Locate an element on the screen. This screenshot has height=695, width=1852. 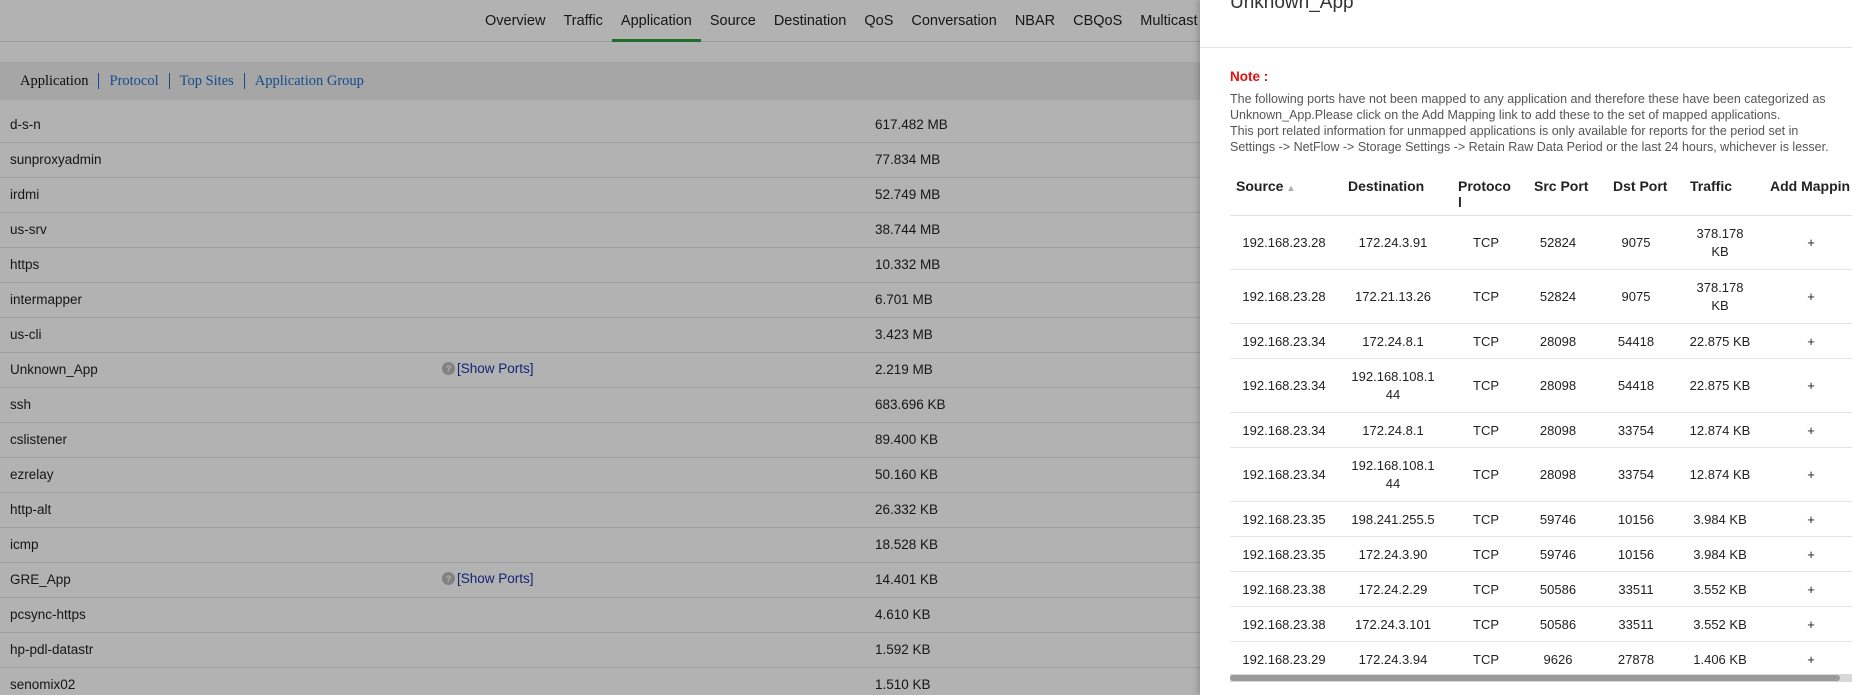
cell-destination: 172.24.3.90 is located at coordinates (1393, 554).